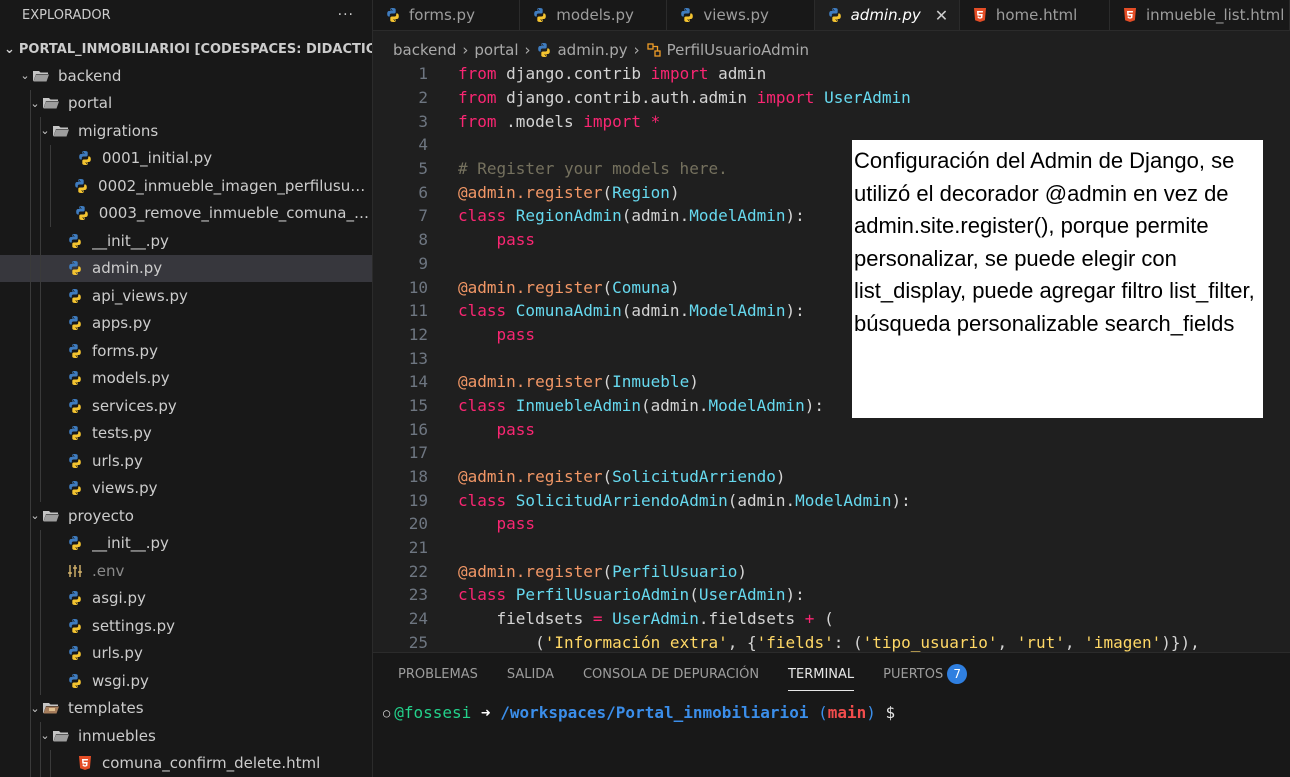 The height and width of the screenshot is (777, 1290). Describe the element at coordinates (831, 453) in the screenshot. I see `code-line: 17` at that location.